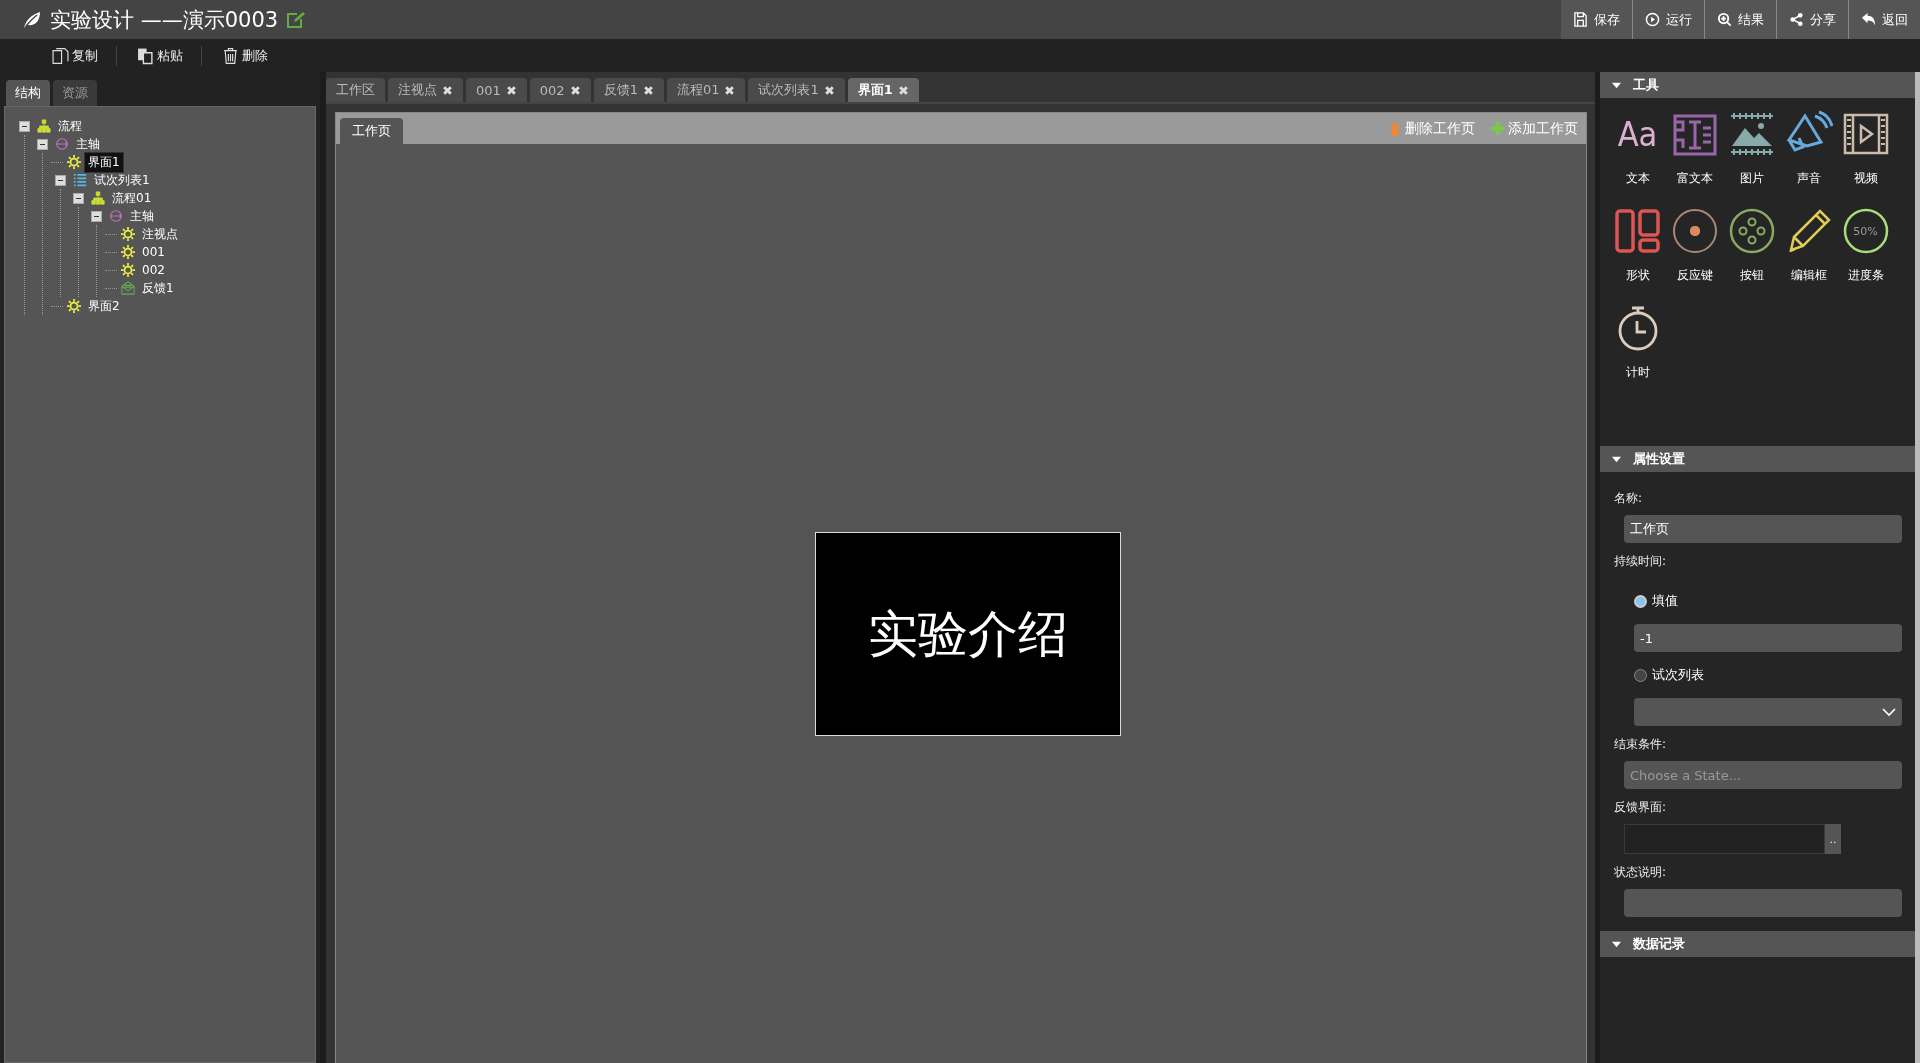  Describe the element at coordinates (1768, 638) in the screenshot. I see `duration-field: -1` at that location.